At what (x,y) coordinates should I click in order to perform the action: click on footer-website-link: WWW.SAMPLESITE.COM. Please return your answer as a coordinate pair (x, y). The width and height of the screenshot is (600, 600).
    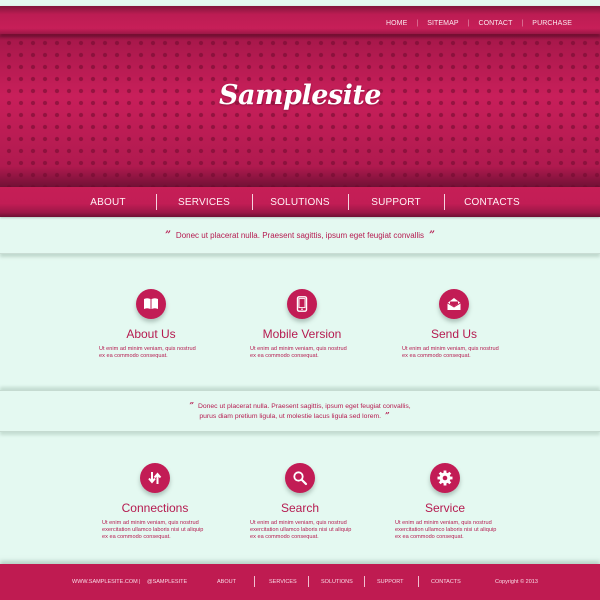
    Looking at the image, I should click on (105, 582).